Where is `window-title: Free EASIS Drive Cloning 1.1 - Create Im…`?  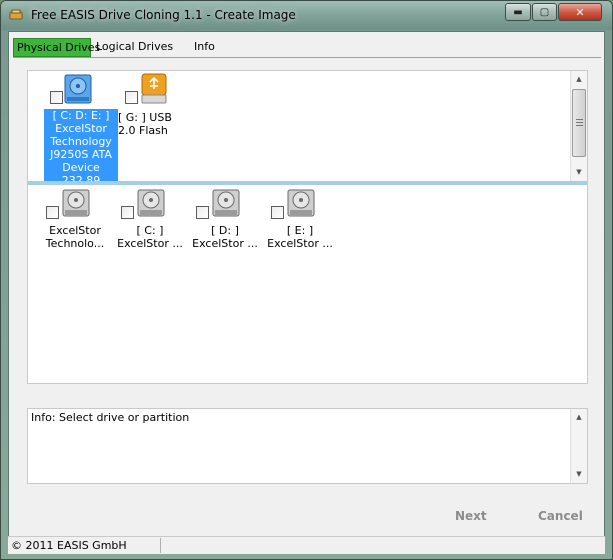
window-title: Free EASIS Drive Cloning 1.1 - Create Im… is located at coordinates (163, 15).